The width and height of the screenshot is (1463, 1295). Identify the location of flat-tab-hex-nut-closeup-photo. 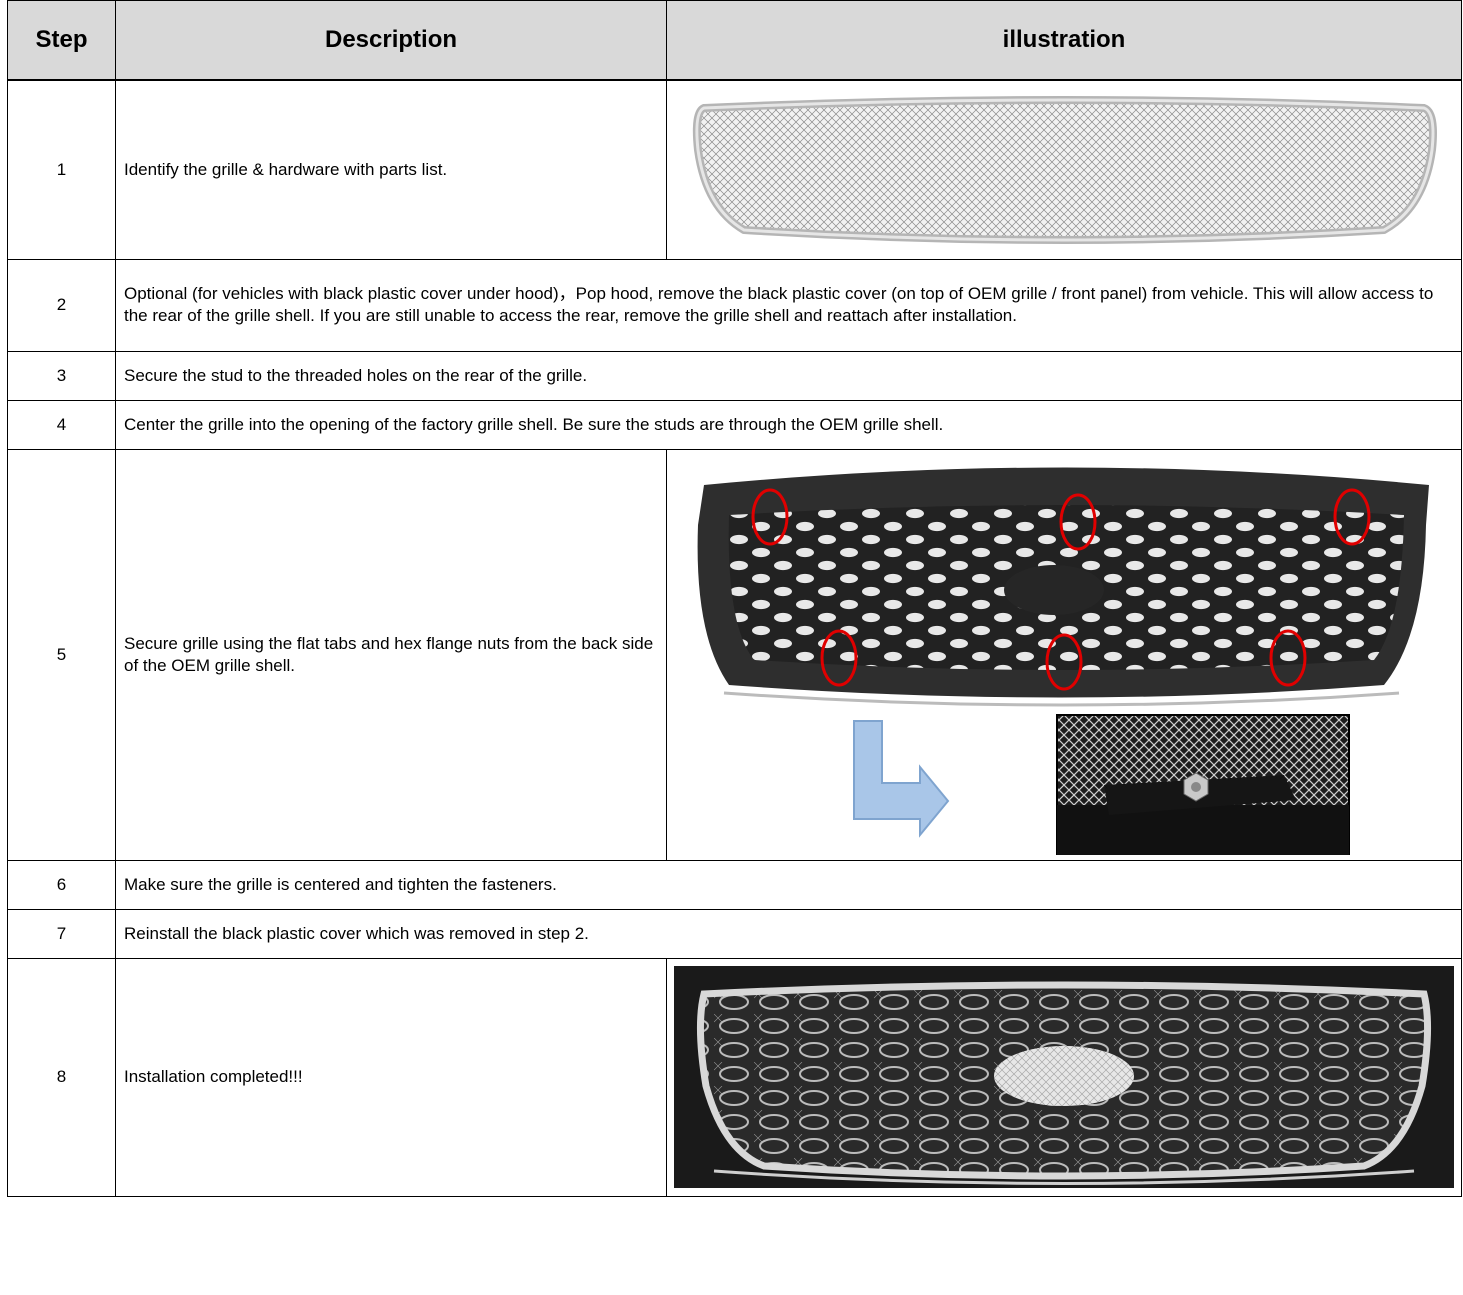
(1203, 784).